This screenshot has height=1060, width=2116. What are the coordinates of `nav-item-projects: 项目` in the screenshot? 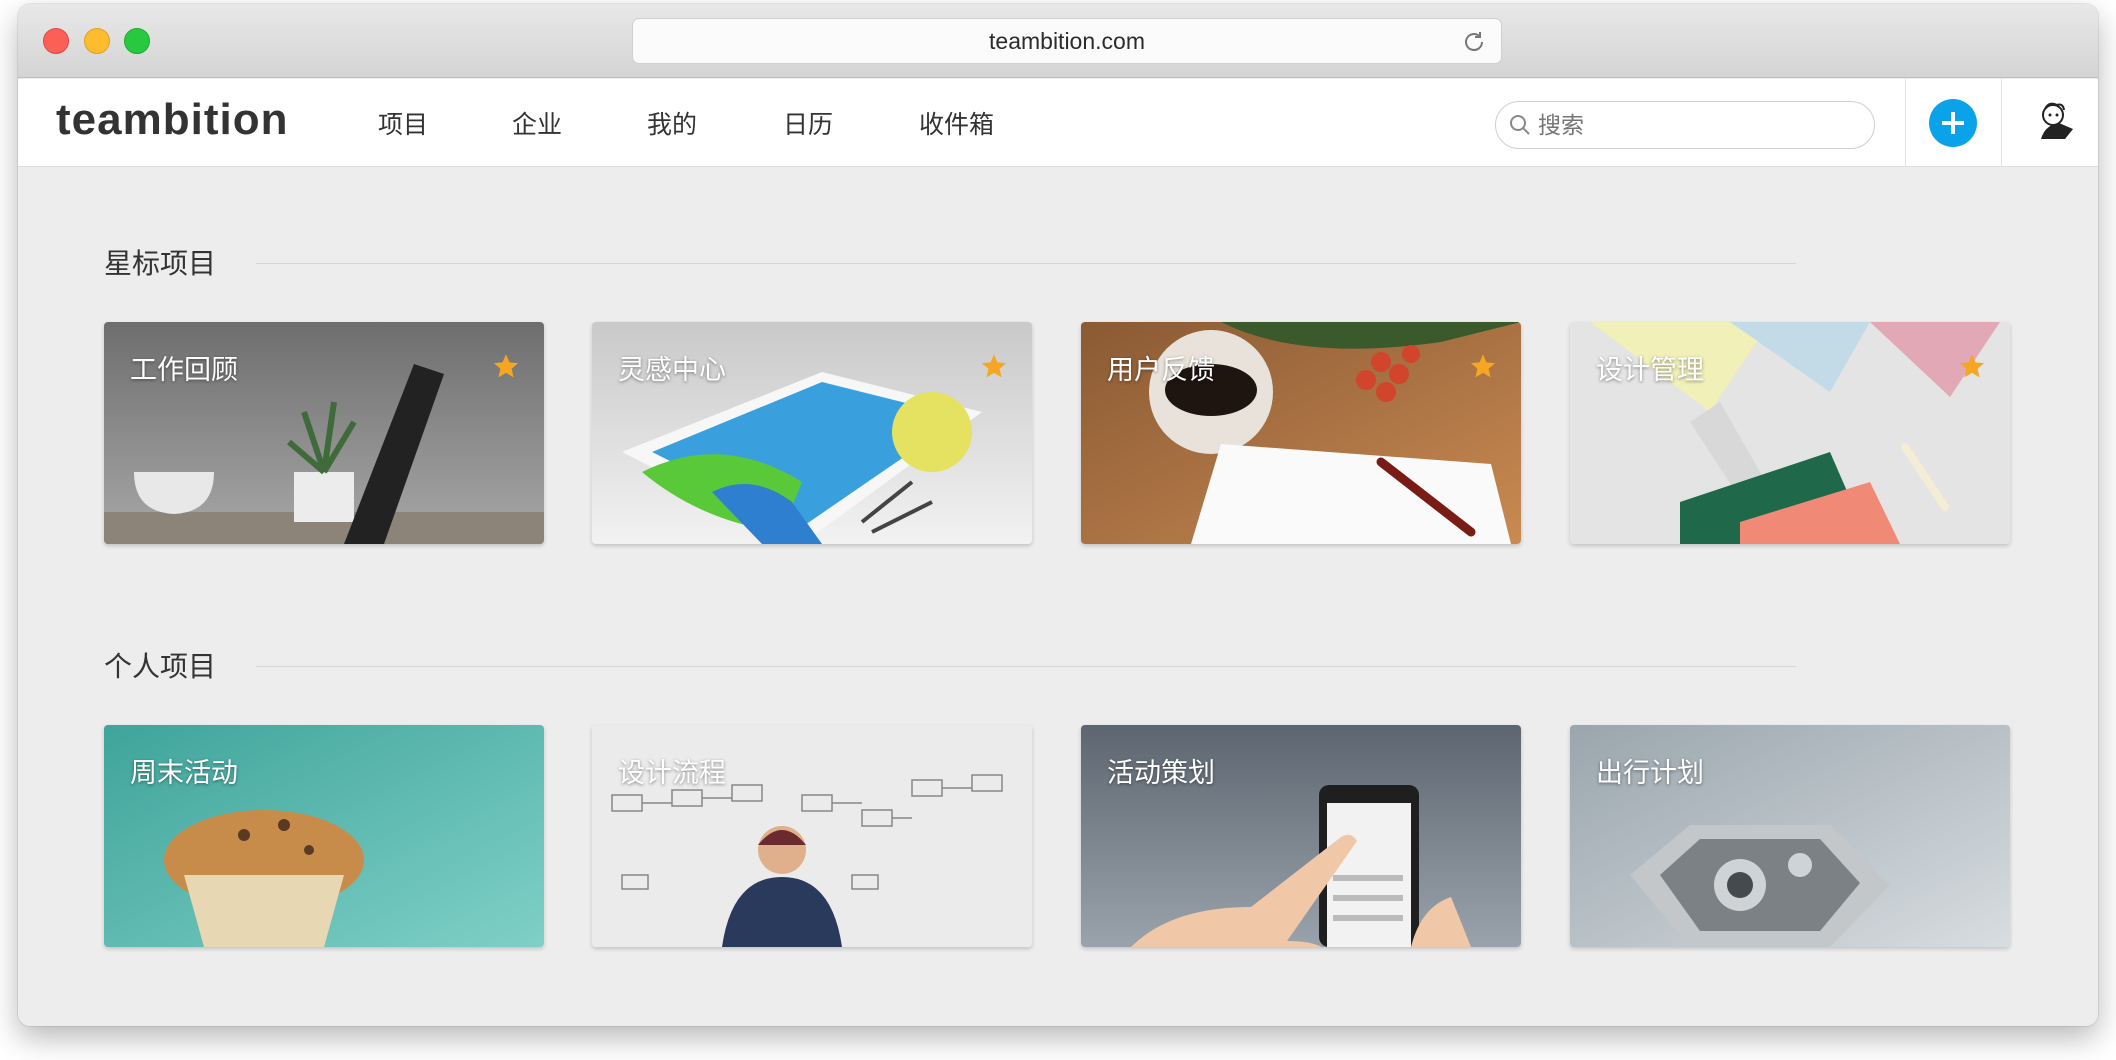 It's located at (445, 123).